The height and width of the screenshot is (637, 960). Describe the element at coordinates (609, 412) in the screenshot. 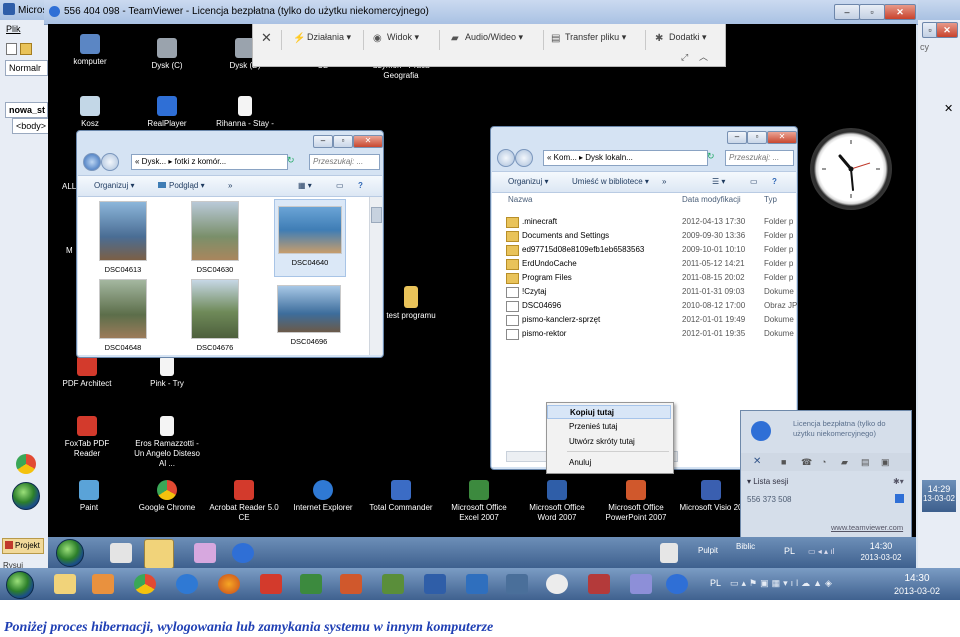

I see `menu-item-copy-here: Kopiuj tutaj` at that location.